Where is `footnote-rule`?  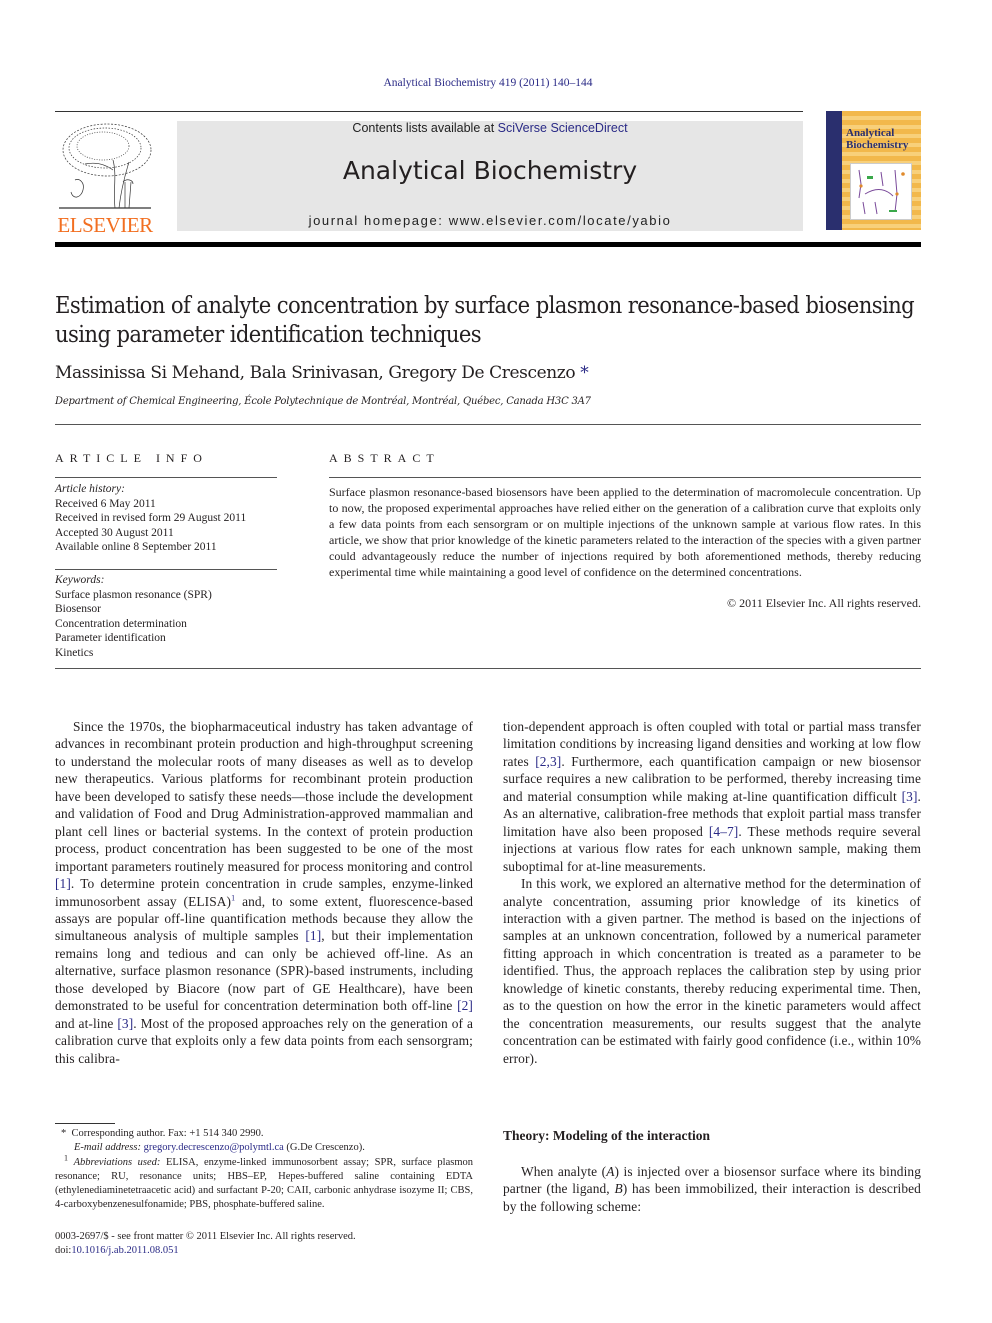
footnote-rule is located at coordinates (85, 1123).